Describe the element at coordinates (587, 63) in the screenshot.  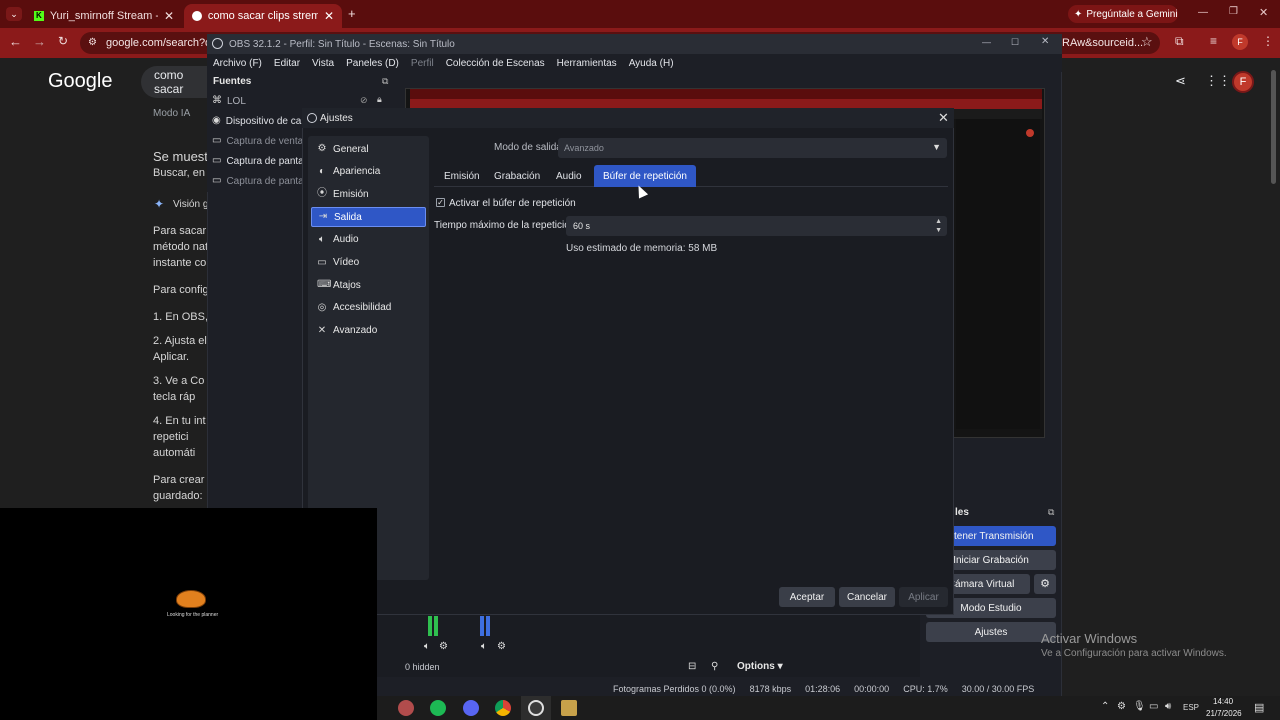
I see `menu-herramientas: Herramientas` at that location.